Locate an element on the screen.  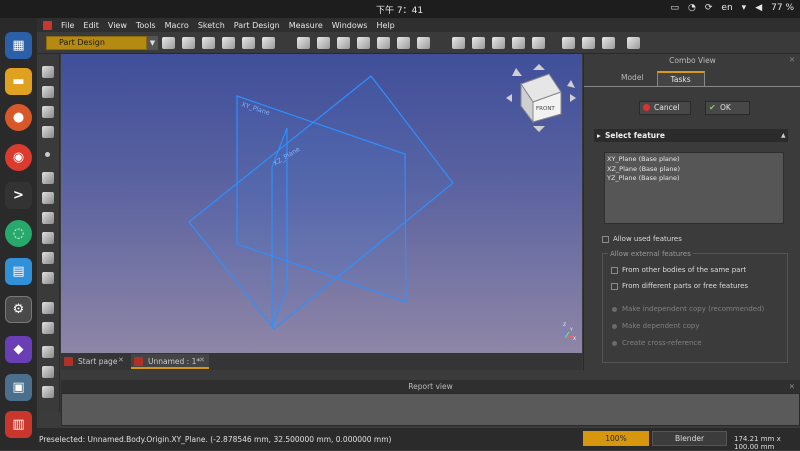
menu-edit: Edit is located at coordinates (91, 25).